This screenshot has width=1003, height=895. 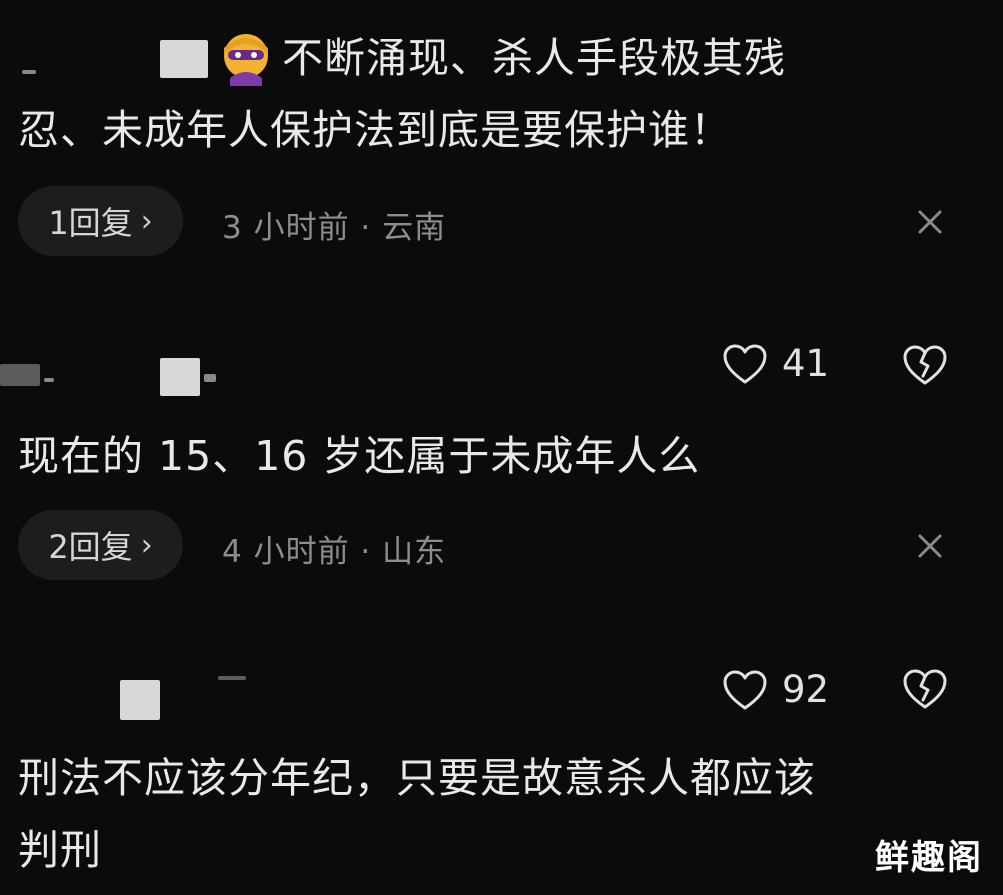 I want to click on like-button: 41, so click(x=775, y=363).